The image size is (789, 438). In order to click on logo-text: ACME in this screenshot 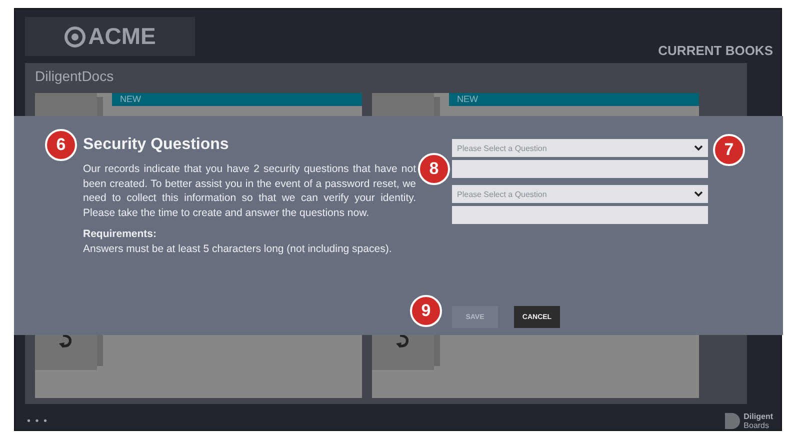, I will do `click(122, 36)`.